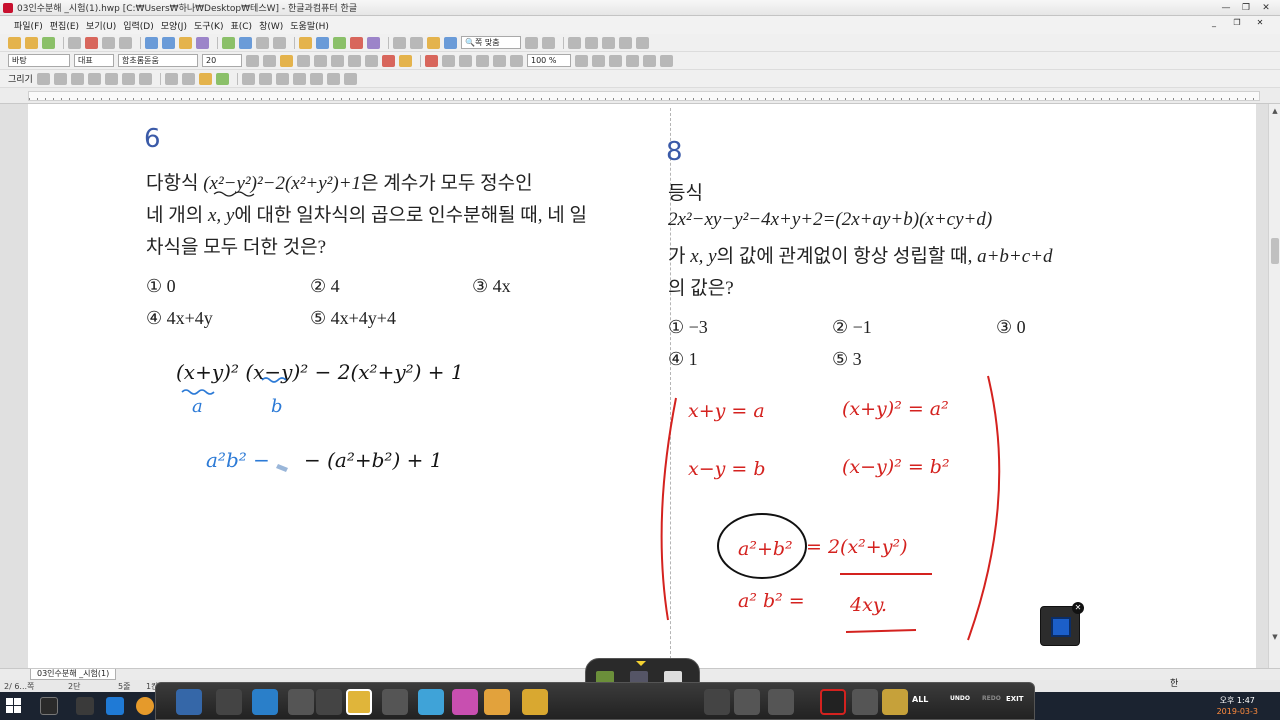 Image resolution: width=1280 pixels, height=720 pixels. I want to click on search-icon, so click(49, 706).